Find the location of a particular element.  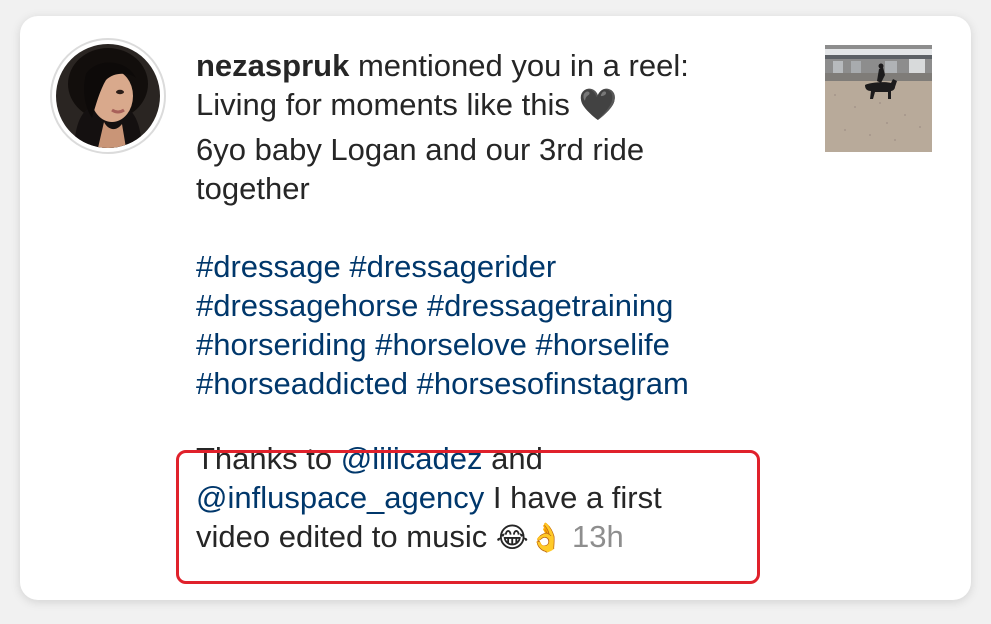

profile-photo-icon is located at coordinates (108, 96).